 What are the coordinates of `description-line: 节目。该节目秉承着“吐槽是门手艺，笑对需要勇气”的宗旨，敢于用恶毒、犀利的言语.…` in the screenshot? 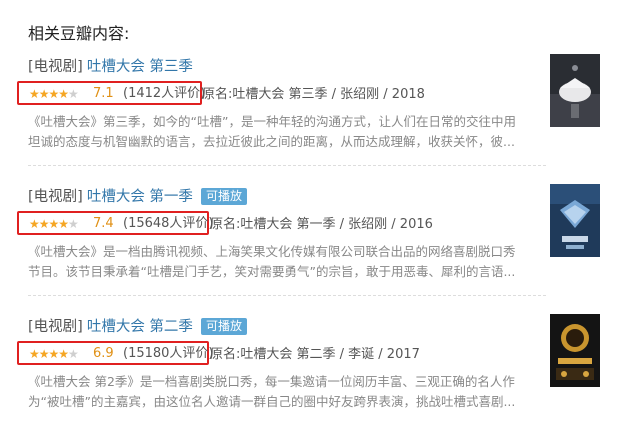 It's located at (272, 271).